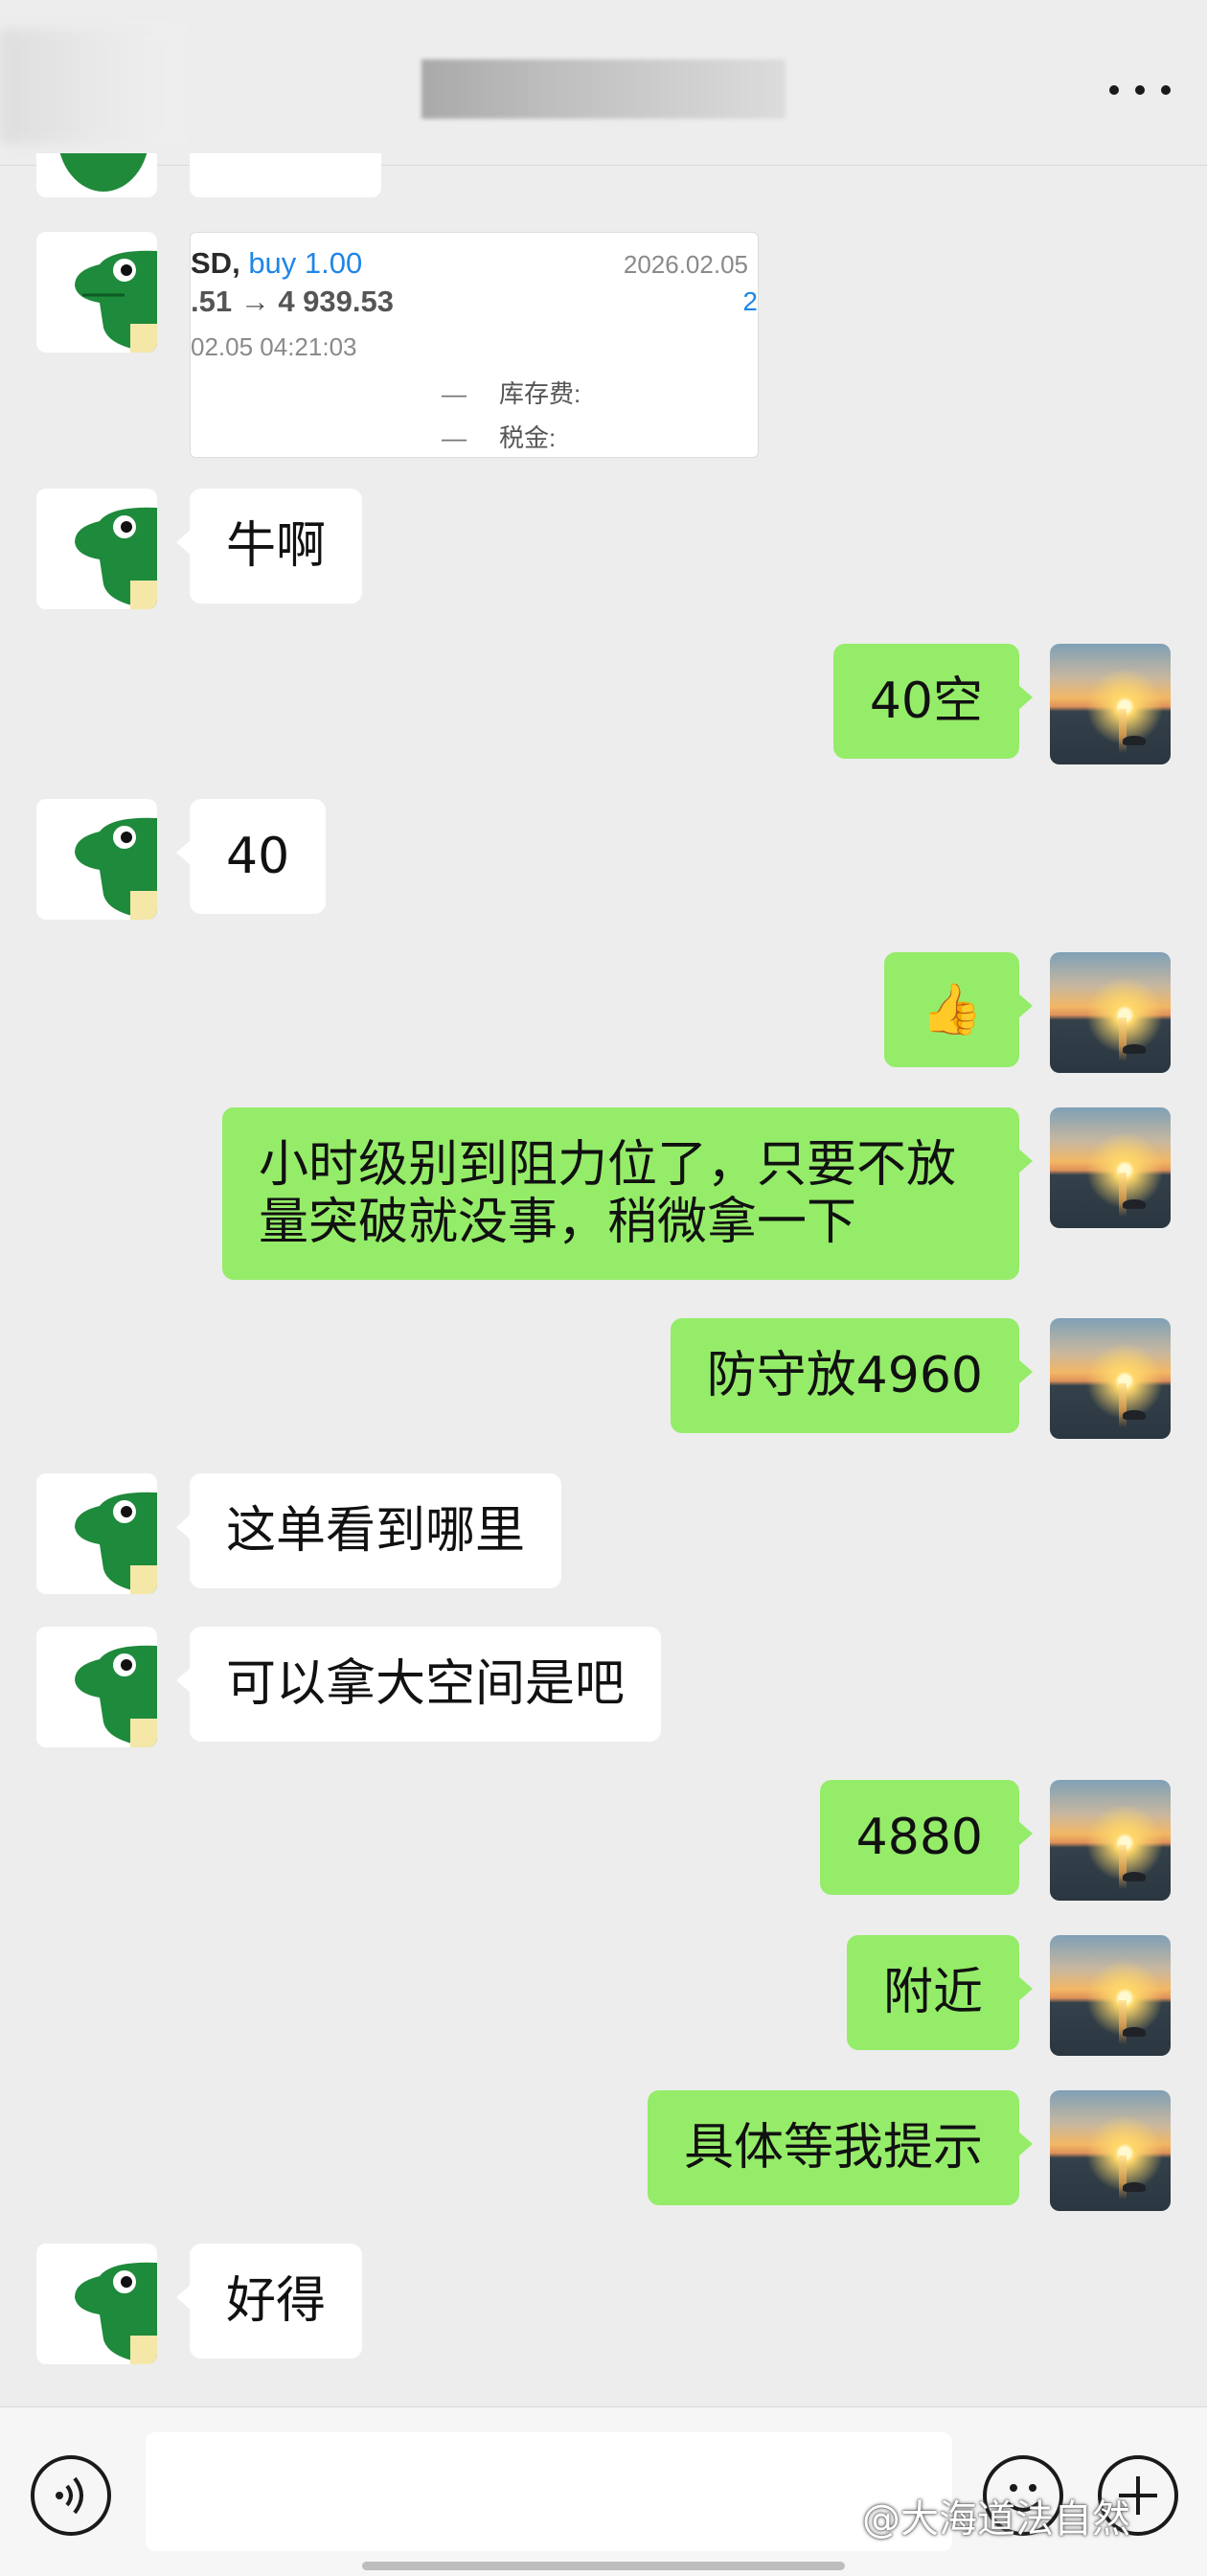  What do you see at coordinates (952, 1009) in the screenshot?
I see `thumbs-up-icon: 👍` at bounding box center [952, 1009].